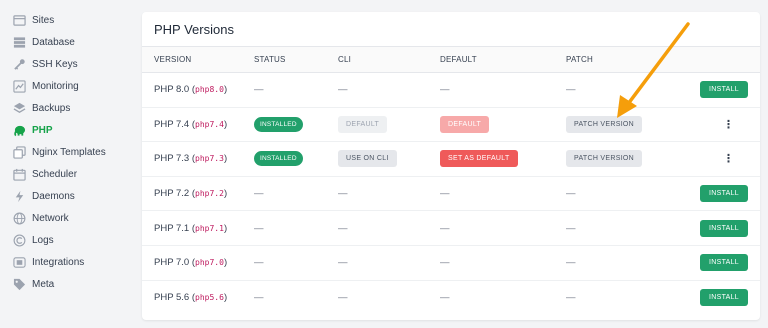 This screenshot has width=768, height=328. I want to click on action-cell: ⋮, so click(720, 159).